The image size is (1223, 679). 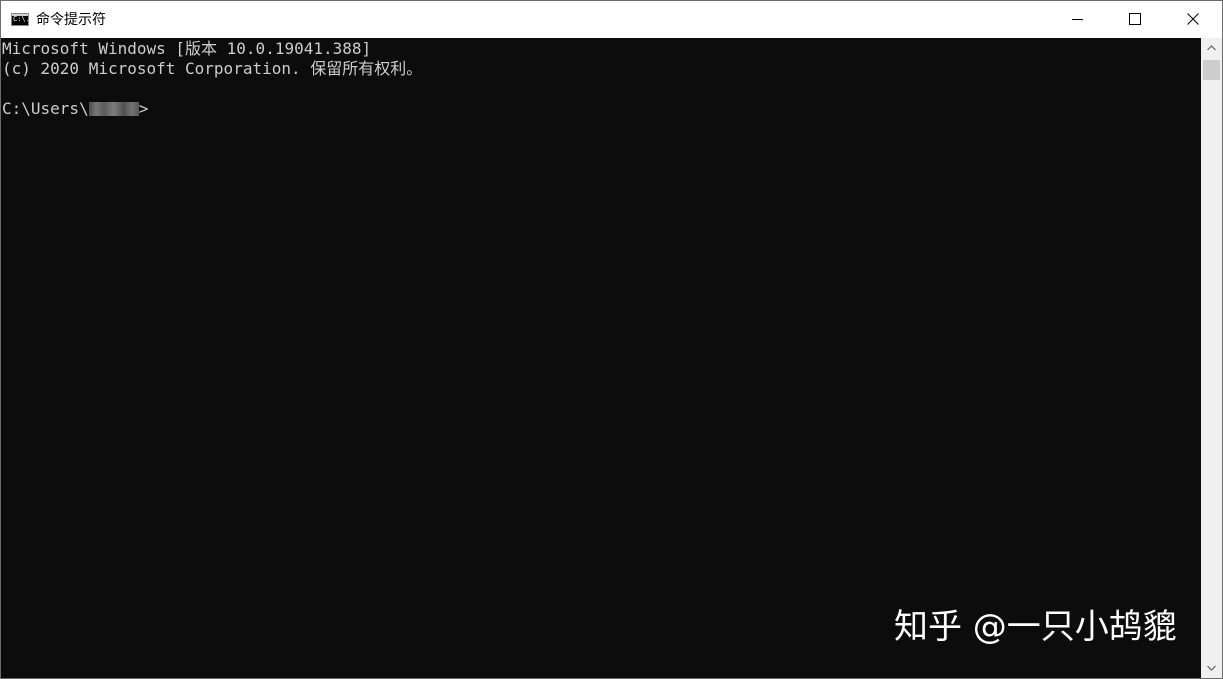 What do you see at coordinates (187, 48) in the screenshot?
I see `console-line-version: Microsoft Windows [版本 10.0.19041.388]` at bounding box center [187, 48].